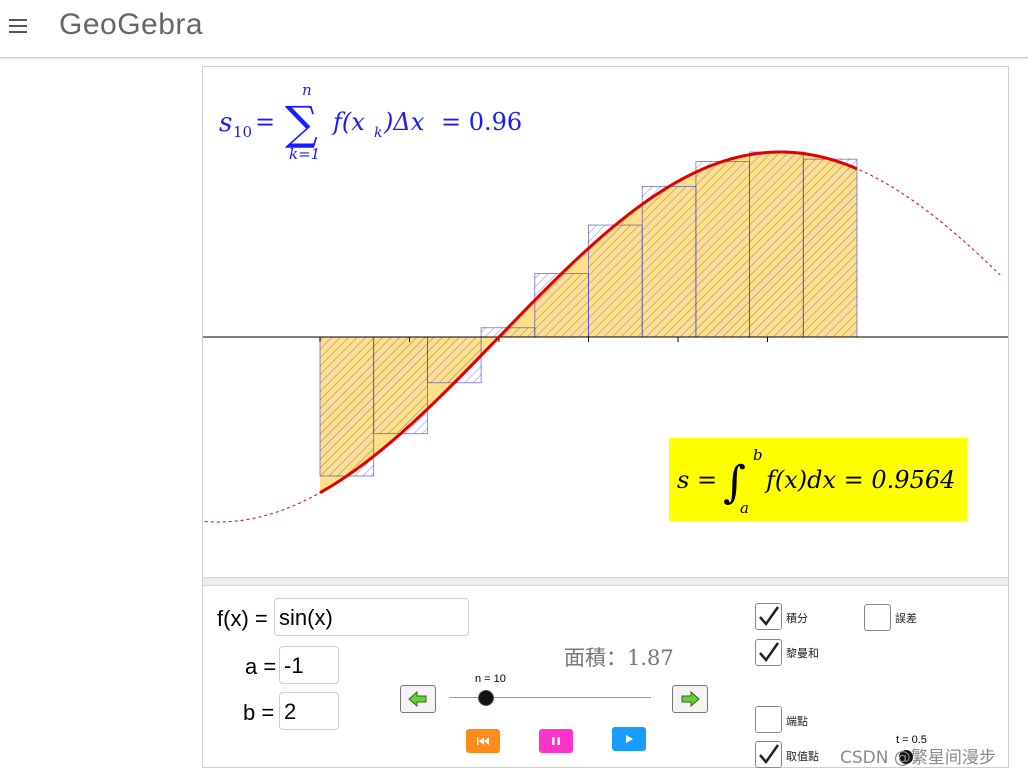 Image resolution: width=1028 pixels, height=775 pixels. Describe the element at coordinates (486, 698) in the screenshot. I see `slider-n-knob` at that location.